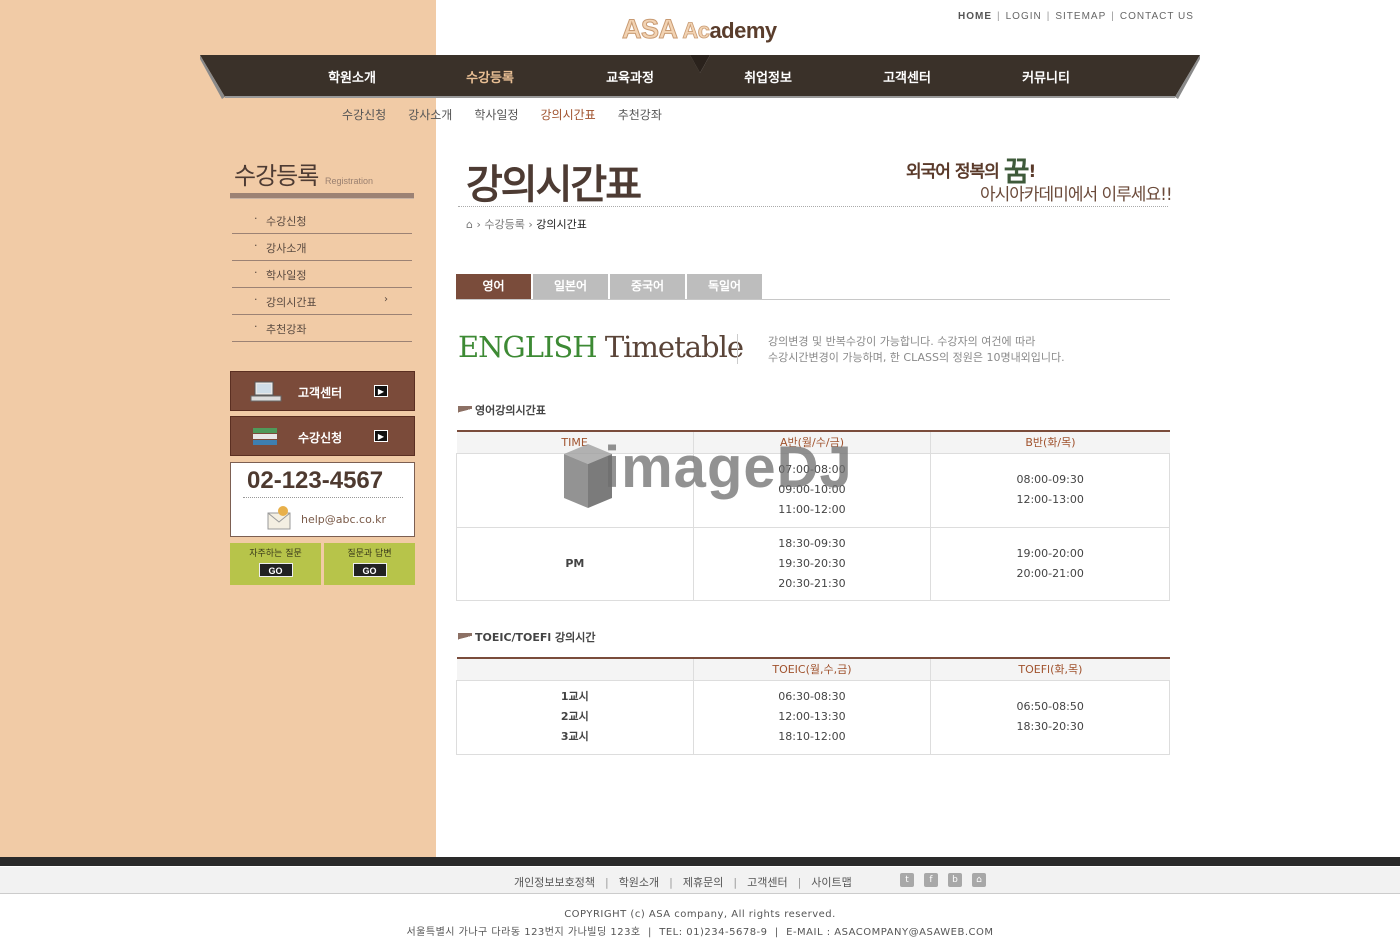 This screenshot has height=950, width=1400. What do you see at coordinates (322, 196) in the screenshot?
I see `sidebar-title-divider` at bounding box center [322, 196].